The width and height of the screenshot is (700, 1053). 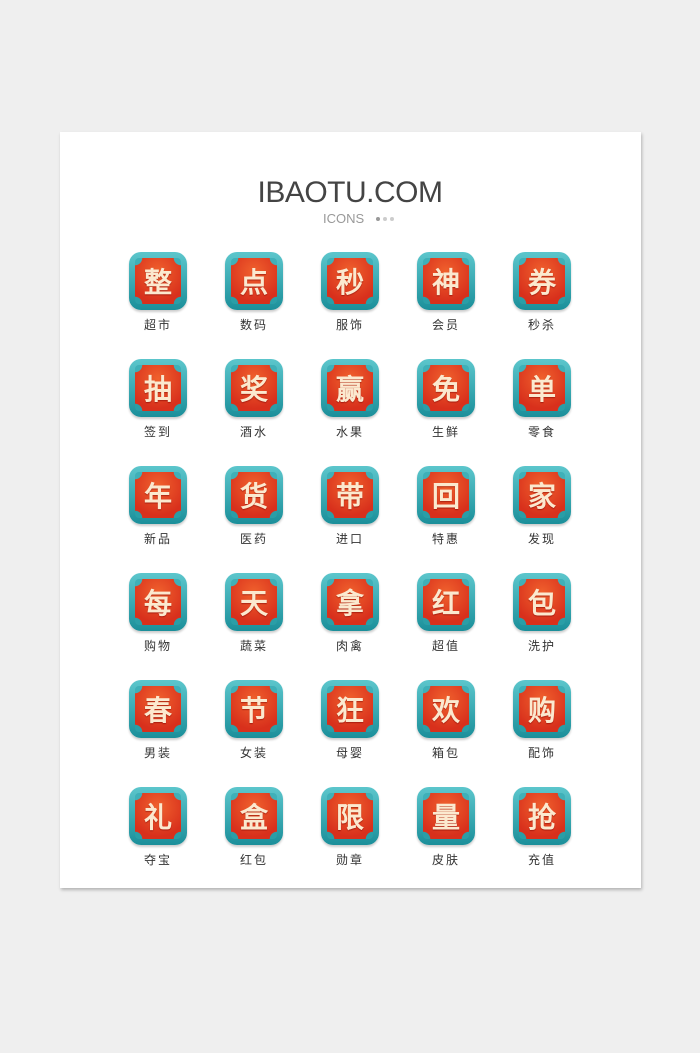 I want to click on badge-icon: 购, so click(x=542, y=709).